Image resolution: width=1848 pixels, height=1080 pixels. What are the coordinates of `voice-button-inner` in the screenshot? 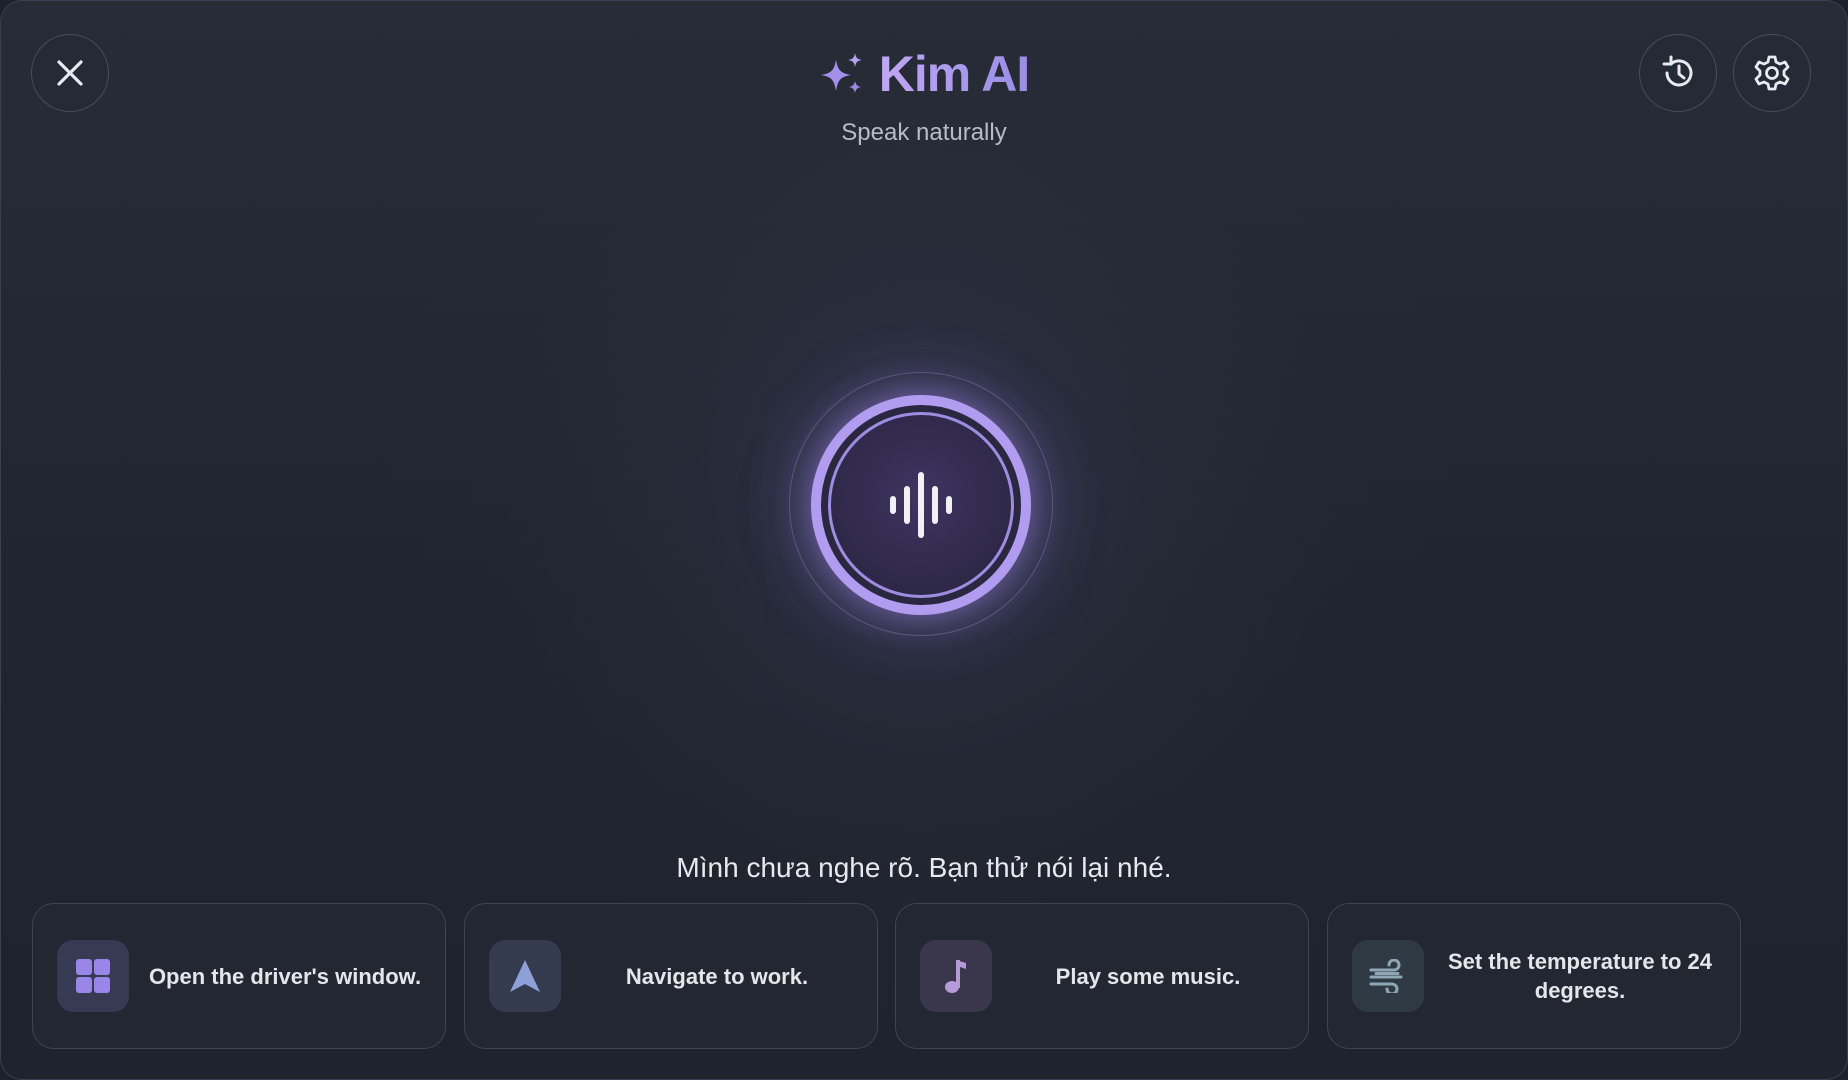 It's located at (921, 505).